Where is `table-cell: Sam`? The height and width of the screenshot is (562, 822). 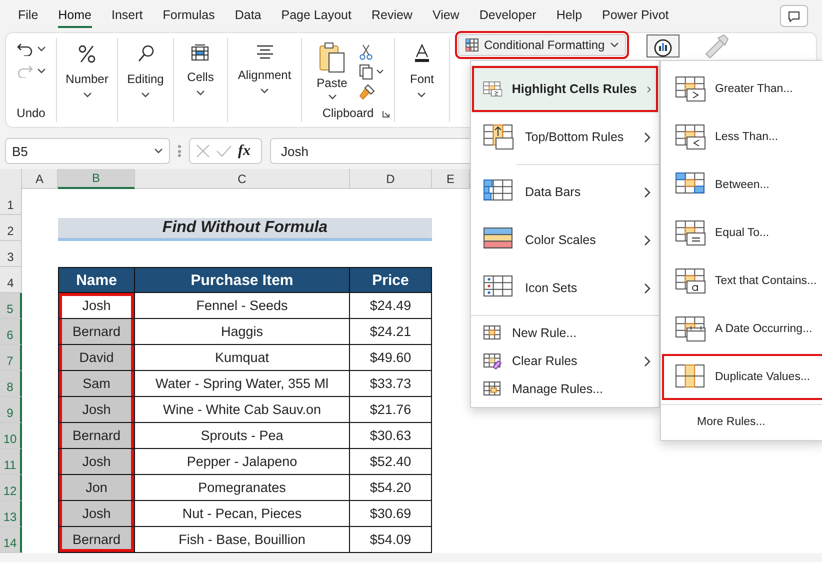
table-cell: Sam is located at coordinates (96, 384).